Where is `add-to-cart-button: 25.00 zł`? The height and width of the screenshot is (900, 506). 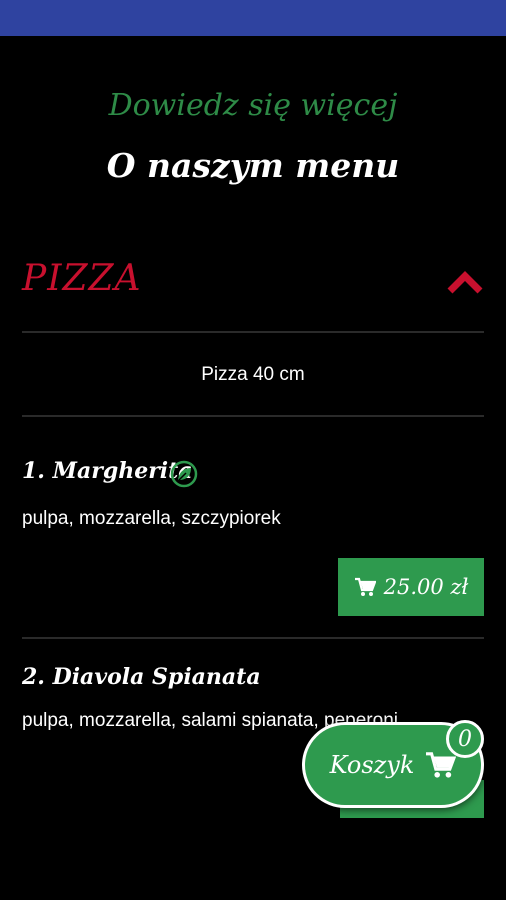 add-to-cart-button: 25.00 zł is located at coordinates (411, 587).